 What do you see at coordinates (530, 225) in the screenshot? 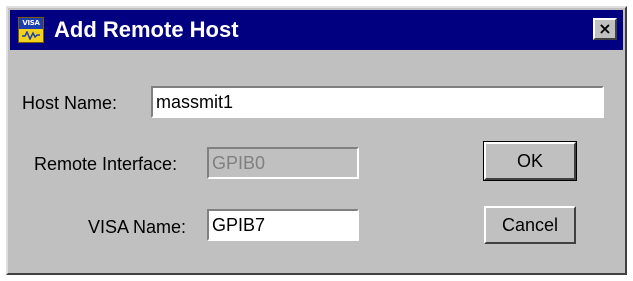
I see `cancel-button: Cancel` at bounding box center [530, 225].